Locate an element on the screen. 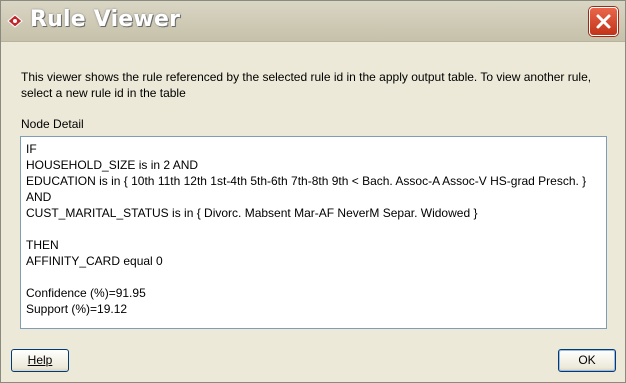 This screenshot has height=383, width=626. window-title: Rule Viewer is located at coordinates (105, 19).